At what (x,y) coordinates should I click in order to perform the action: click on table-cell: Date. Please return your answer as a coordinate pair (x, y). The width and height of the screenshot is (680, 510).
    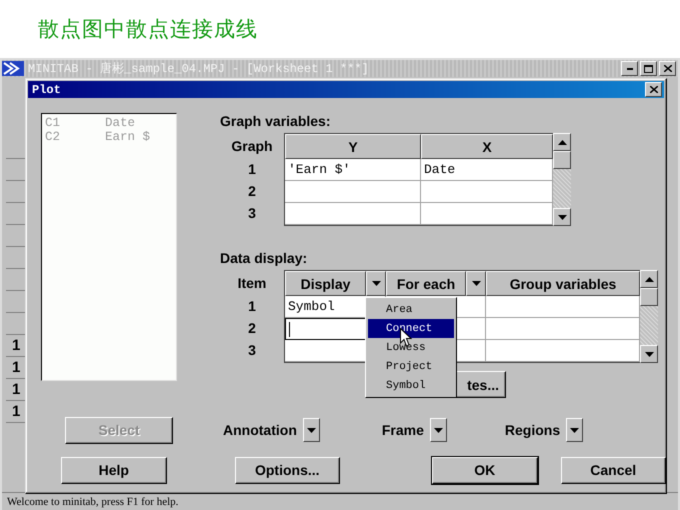
    Looking at the image, I should click on (487, 170).